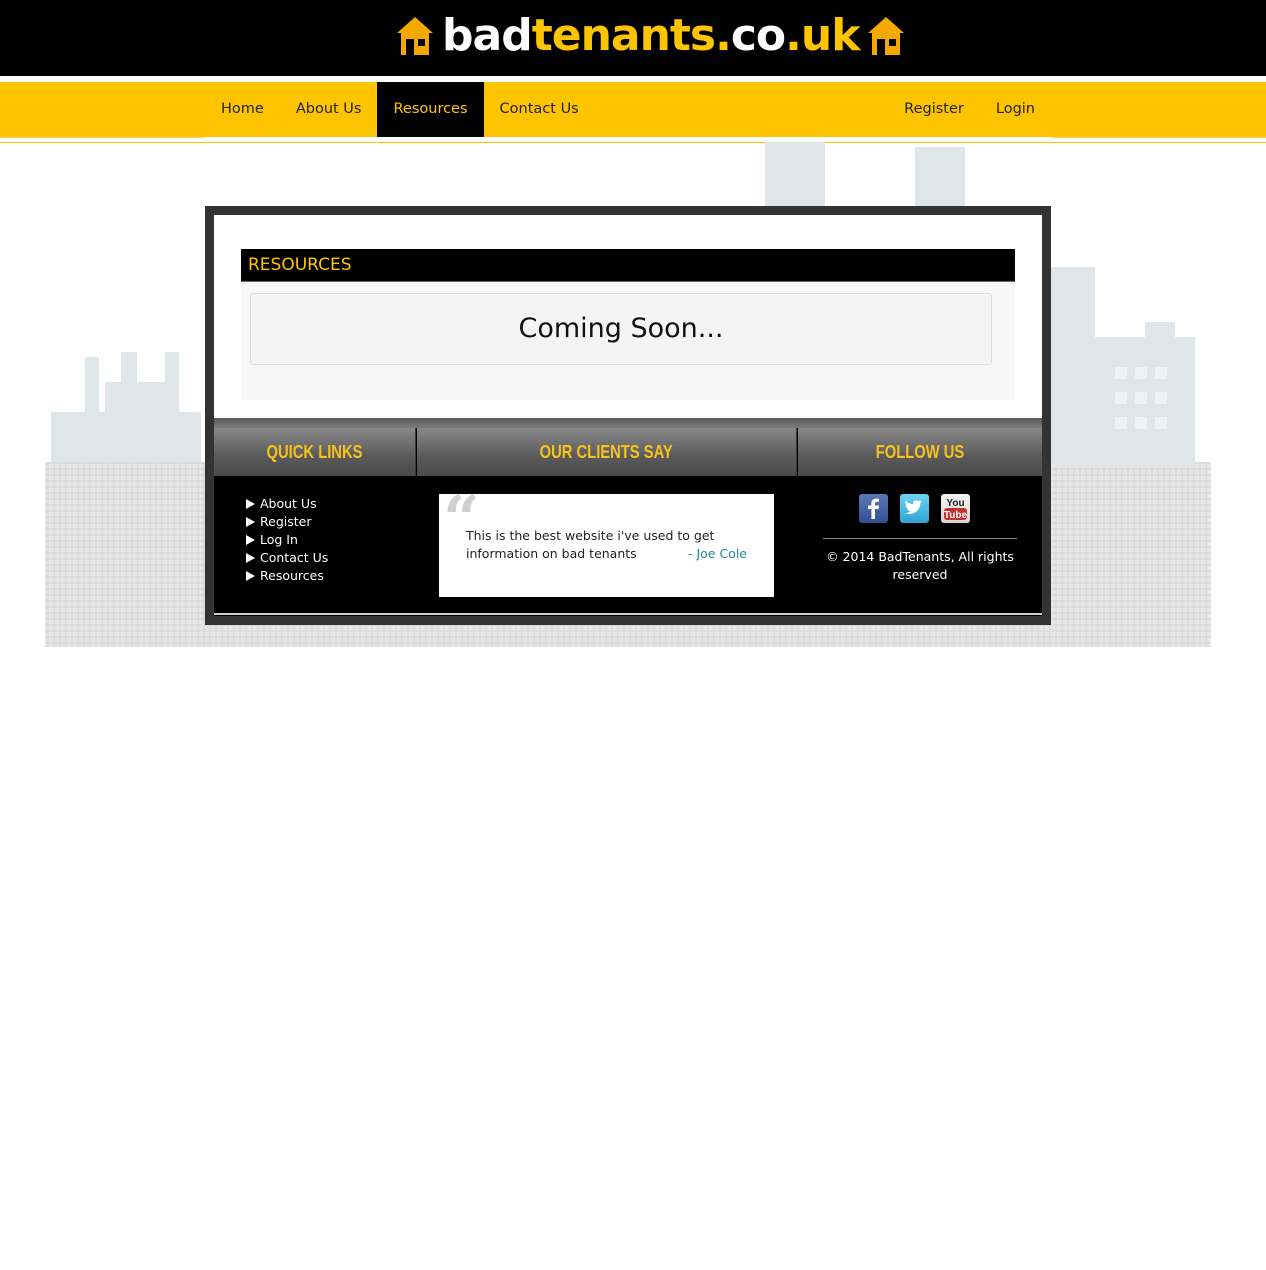  I want to click on testimonial-author: - Joe Cole, so click(717, 553).